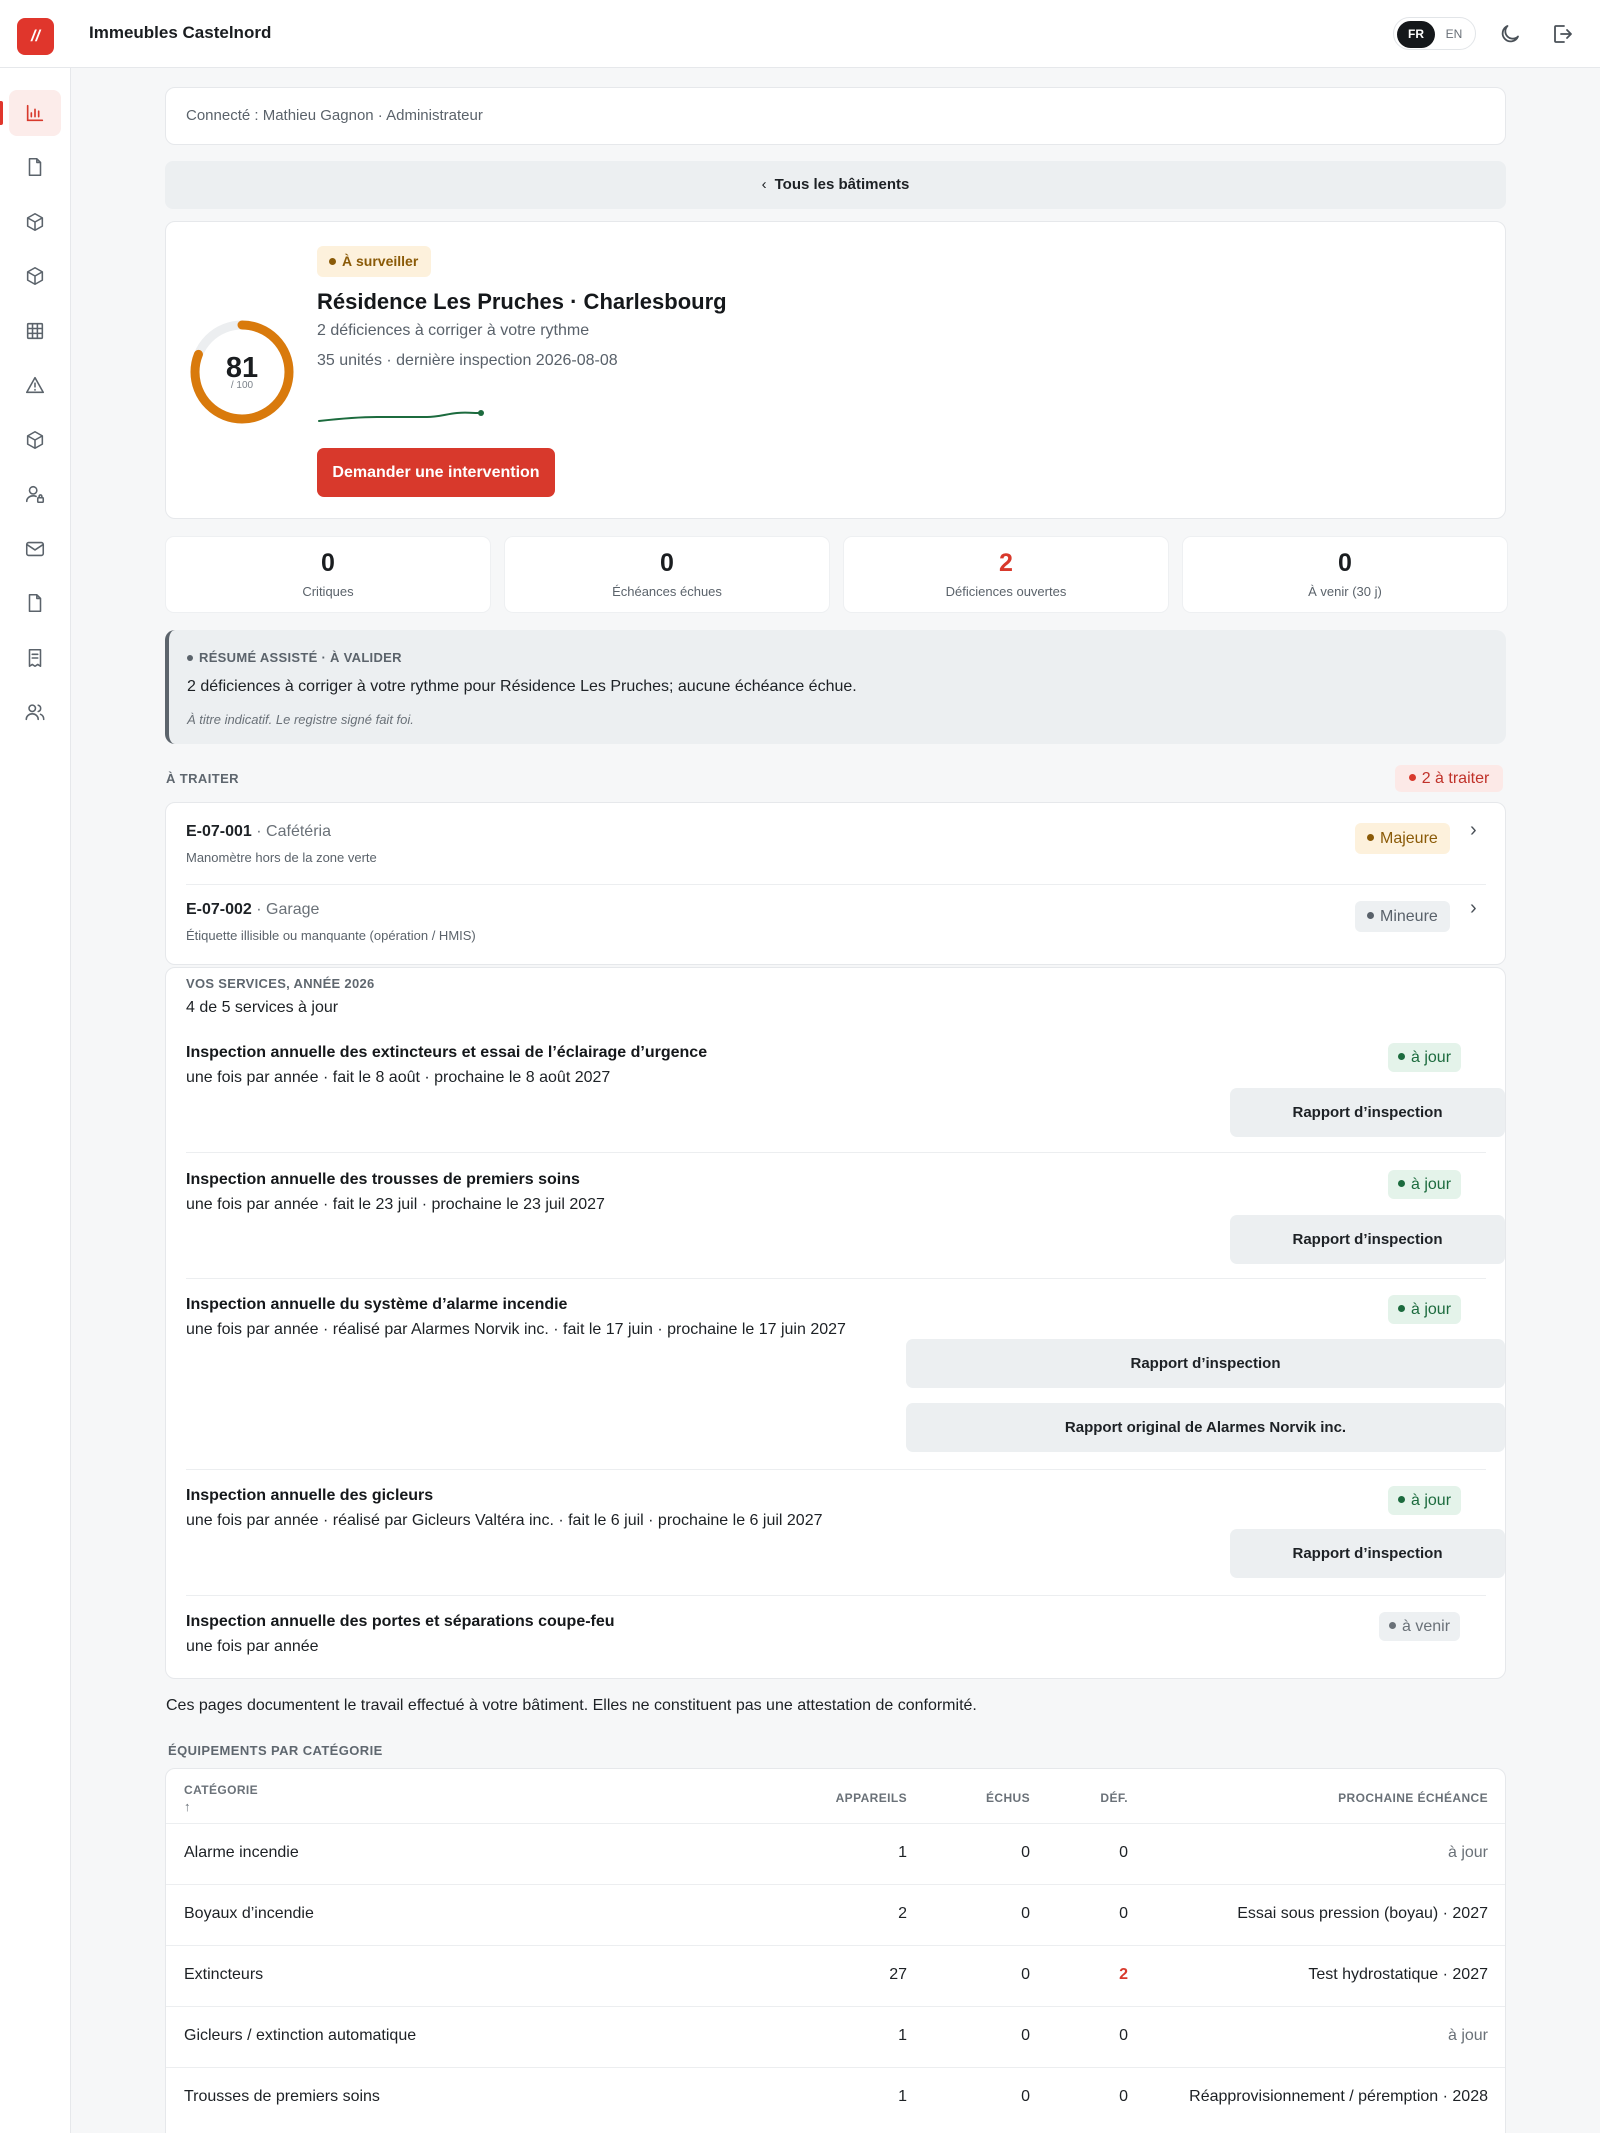 This screenshot has width=1600, height=2133. Describe the element at coordinates (1006, 574) in the screenshot. I see `stat-open-deficiencies: 2 Déficiences ouvertes` at that location.